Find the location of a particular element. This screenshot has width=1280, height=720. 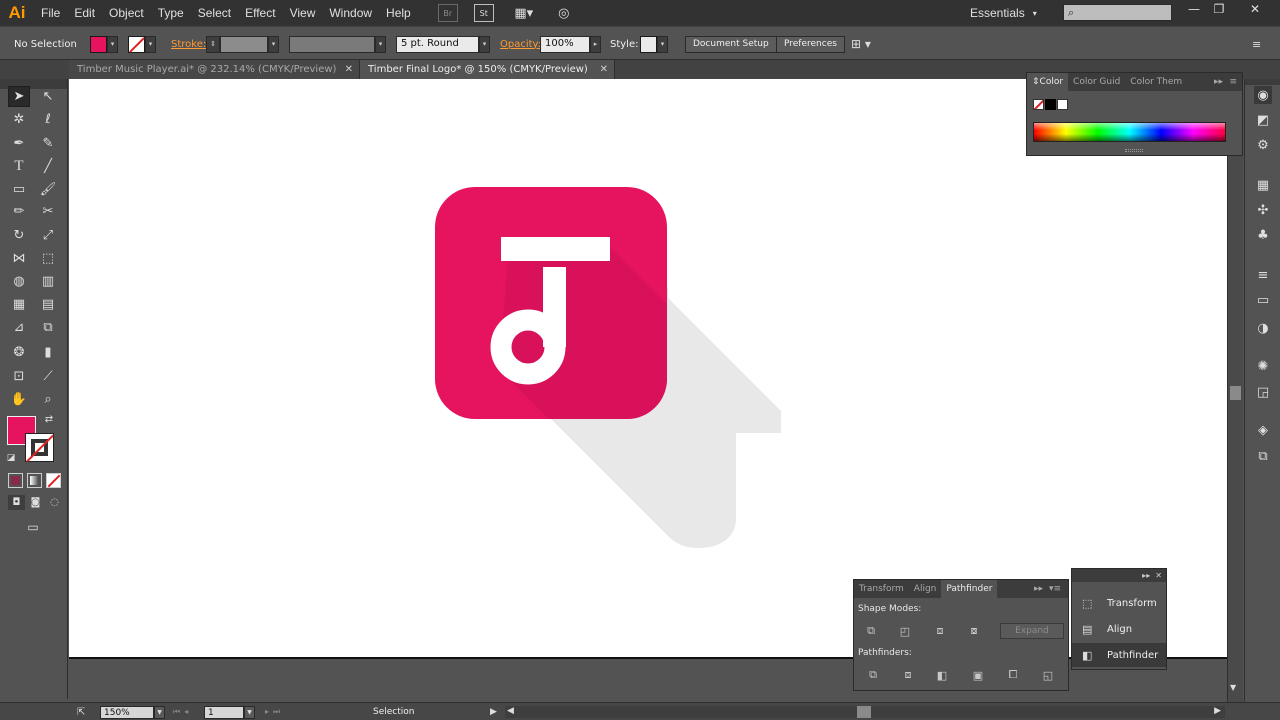

slice-tool-icon: ⟋ is located at coordinates (48, 376).